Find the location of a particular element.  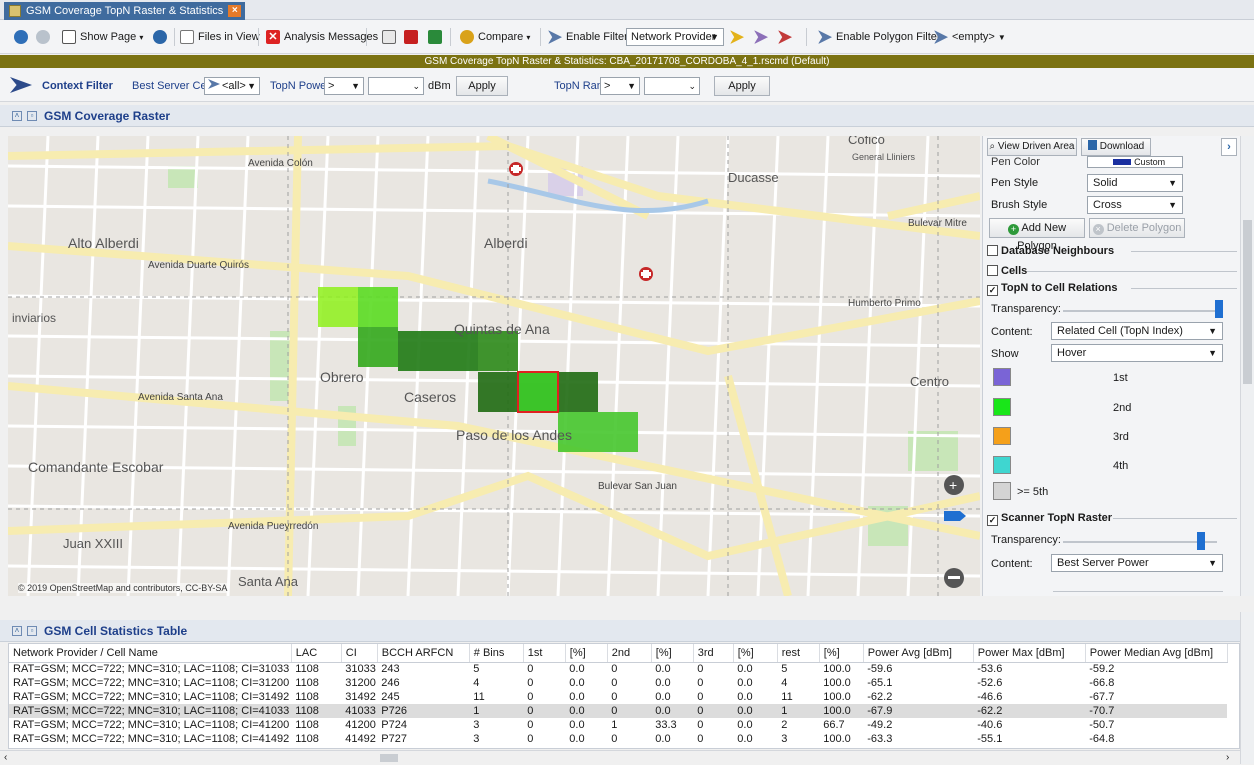

column-header: Power Median Avg [dBm] is located at coordinates (1156, 653).